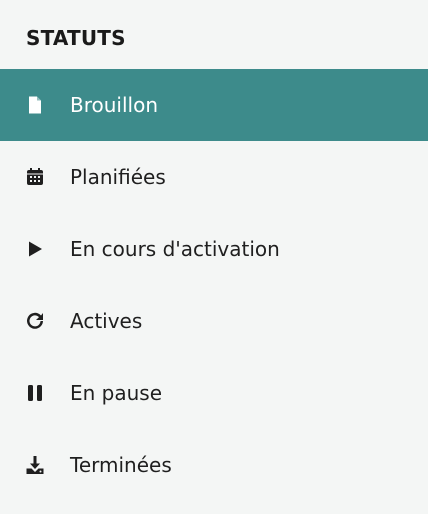  I want to click on sidebar-item-label: Brouillon, so click(114, 105).